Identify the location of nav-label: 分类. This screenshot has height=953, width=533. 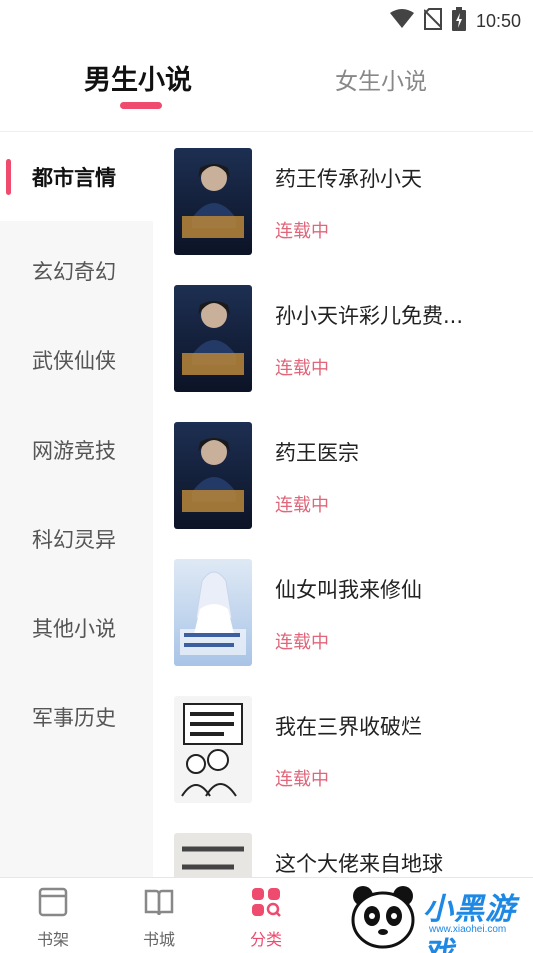
(265, 939).